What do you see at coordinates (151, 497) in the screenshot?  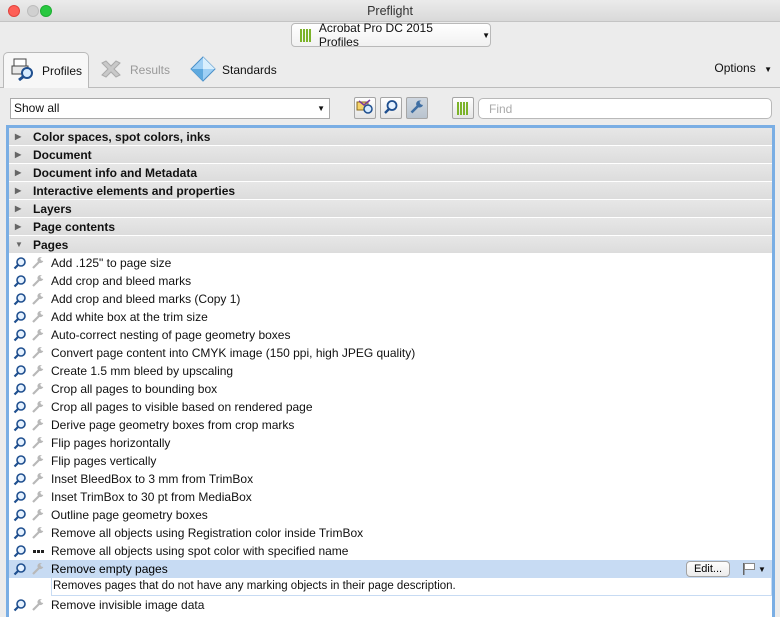 I see `fixup-label: Inset TrimBox to 30 pt from MediaBox` at bounding box center [151, 497].